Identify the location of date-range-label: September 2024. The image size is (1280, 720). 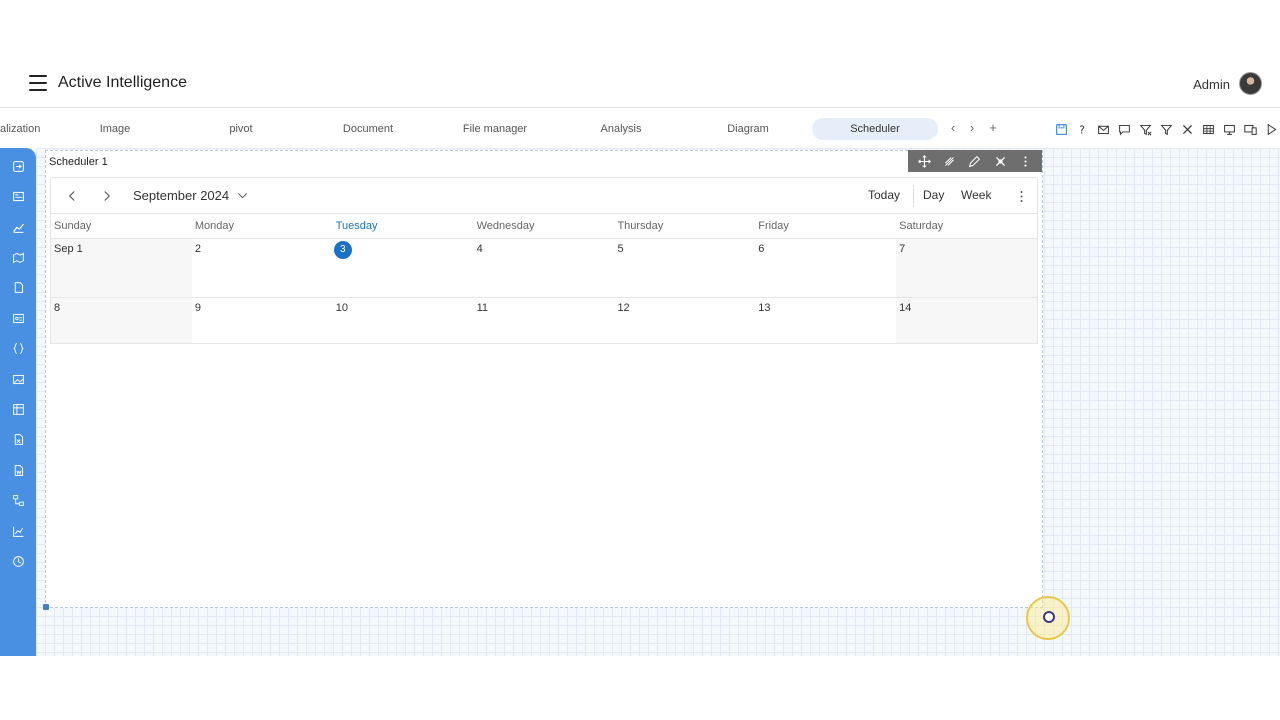
(181, 195).